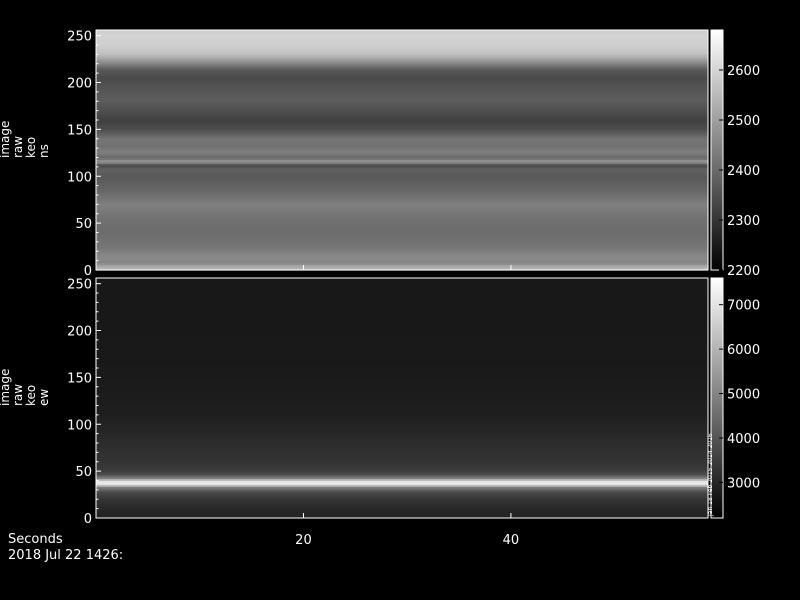  I want to click on colorbar, so click(717, 150).